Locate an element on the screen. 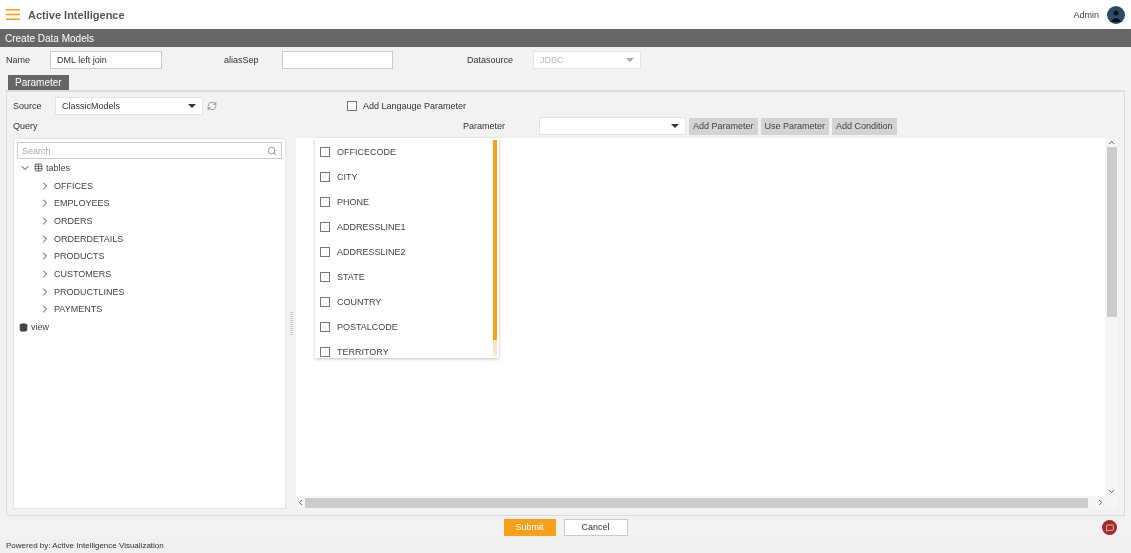  field-label: Datasource is located at coordinates (491, 60).